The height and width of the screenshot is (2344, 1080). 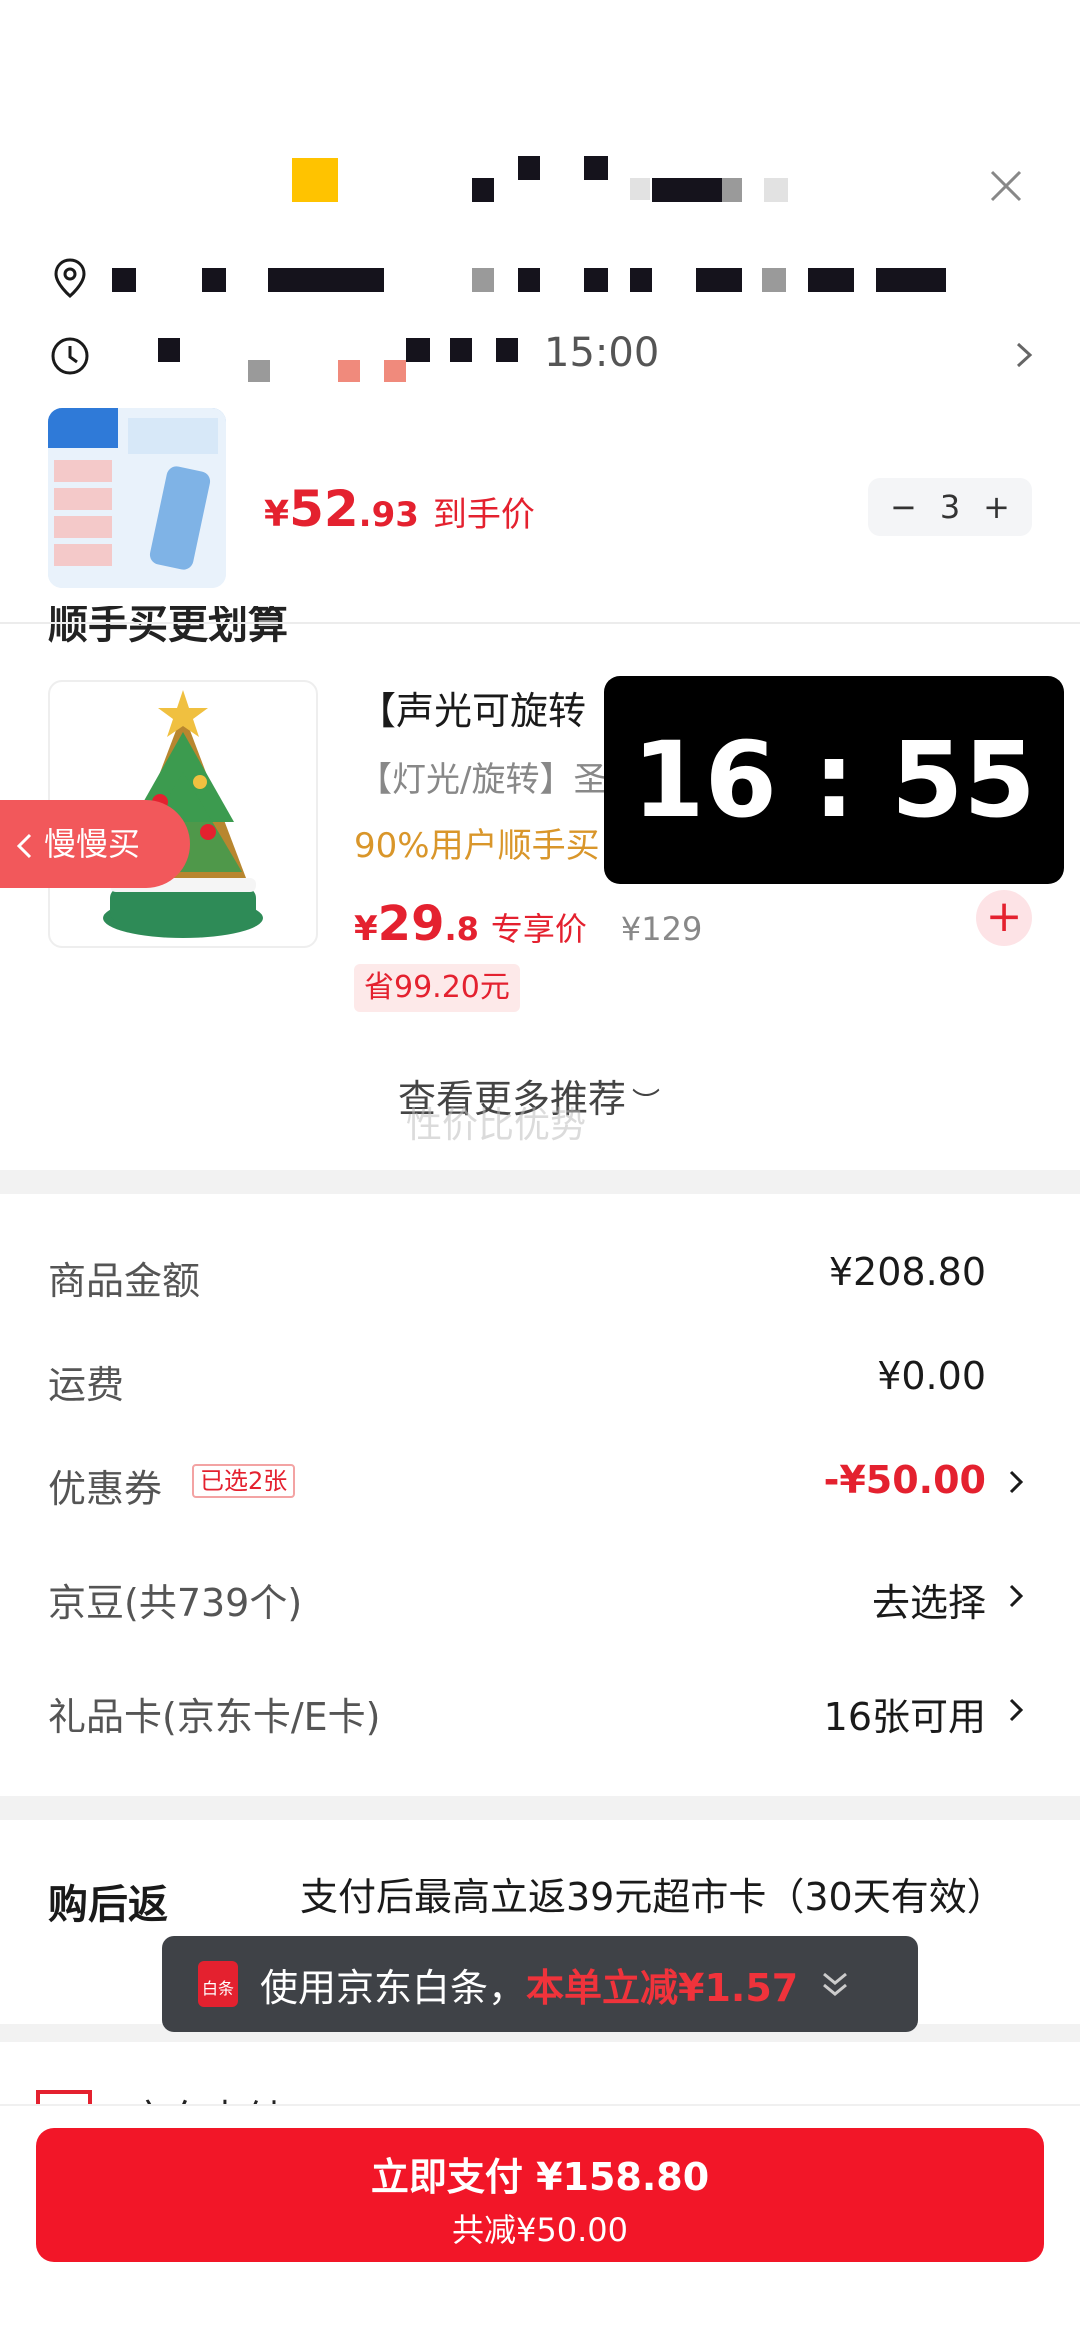 What do you see at coordinates (477, 846) in the screenshot?
I see `recommend-item-user-pct: 90%用户顺手买` at bounding box center [477, 846].